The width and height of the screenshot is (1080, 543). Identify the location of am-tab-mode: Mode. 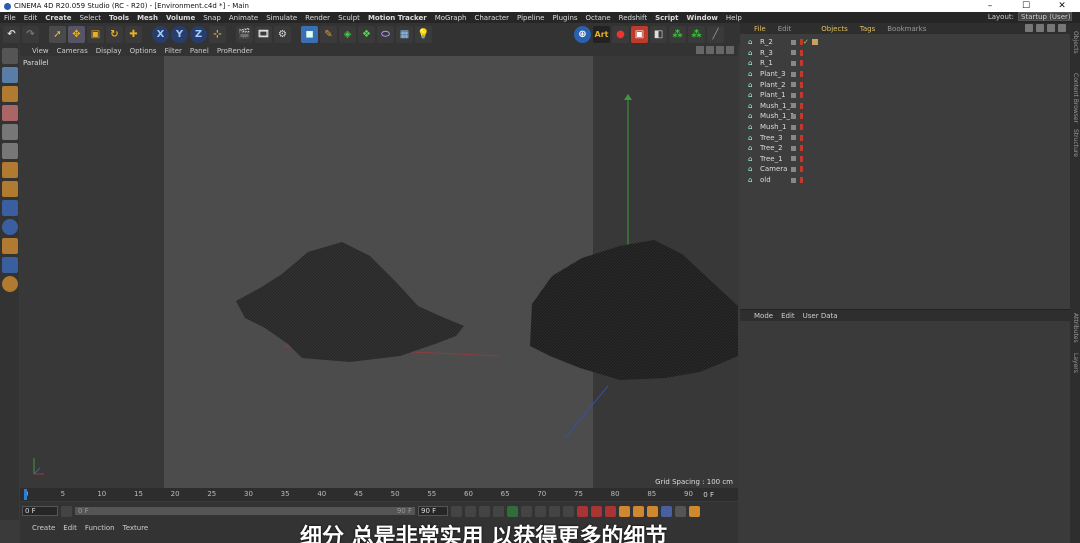
(763, 316).